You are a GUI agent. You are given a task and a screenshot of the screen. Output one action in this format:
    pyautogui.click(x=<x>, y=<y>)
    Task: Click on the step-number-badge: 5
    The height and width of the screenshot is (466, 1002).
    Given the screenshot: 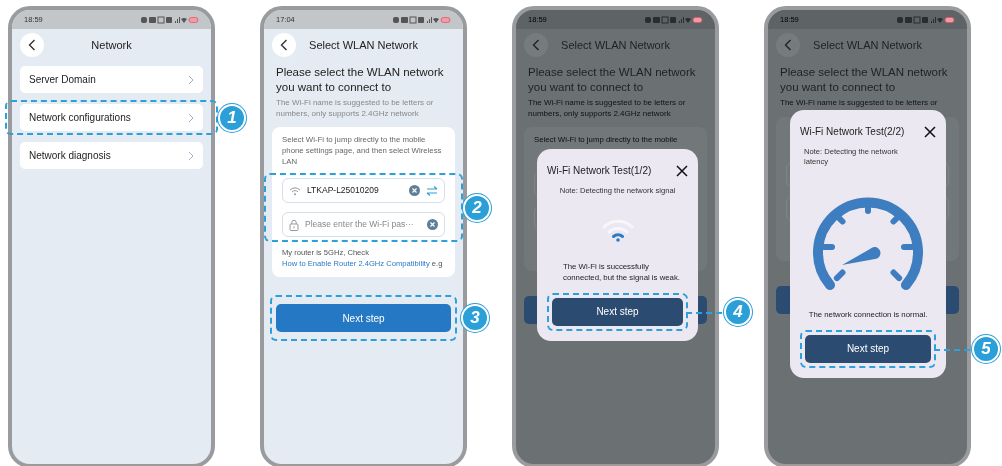 What is the action you would take?
    pyautogui.click(x=986, y=348)
    